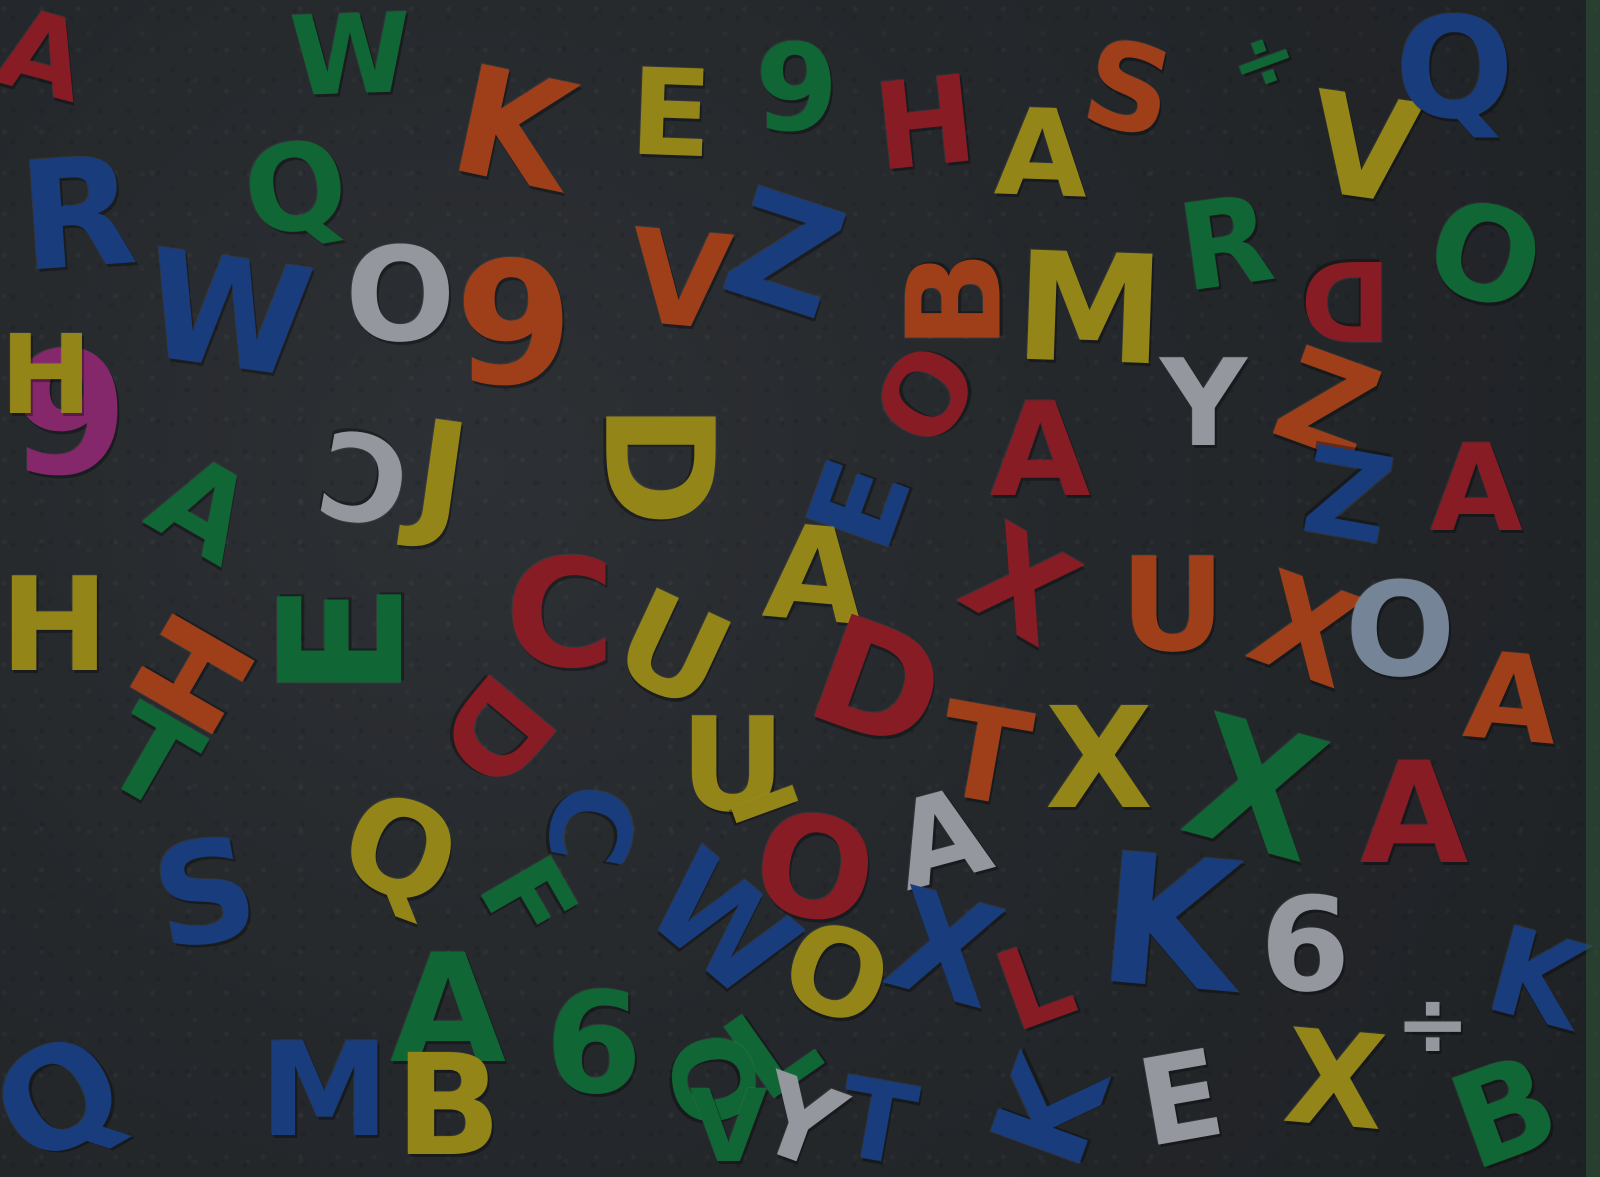 The height and width of the screenshot is (1177, 1600). I want to click on letter-magnet: Q, so click(1455, 75).